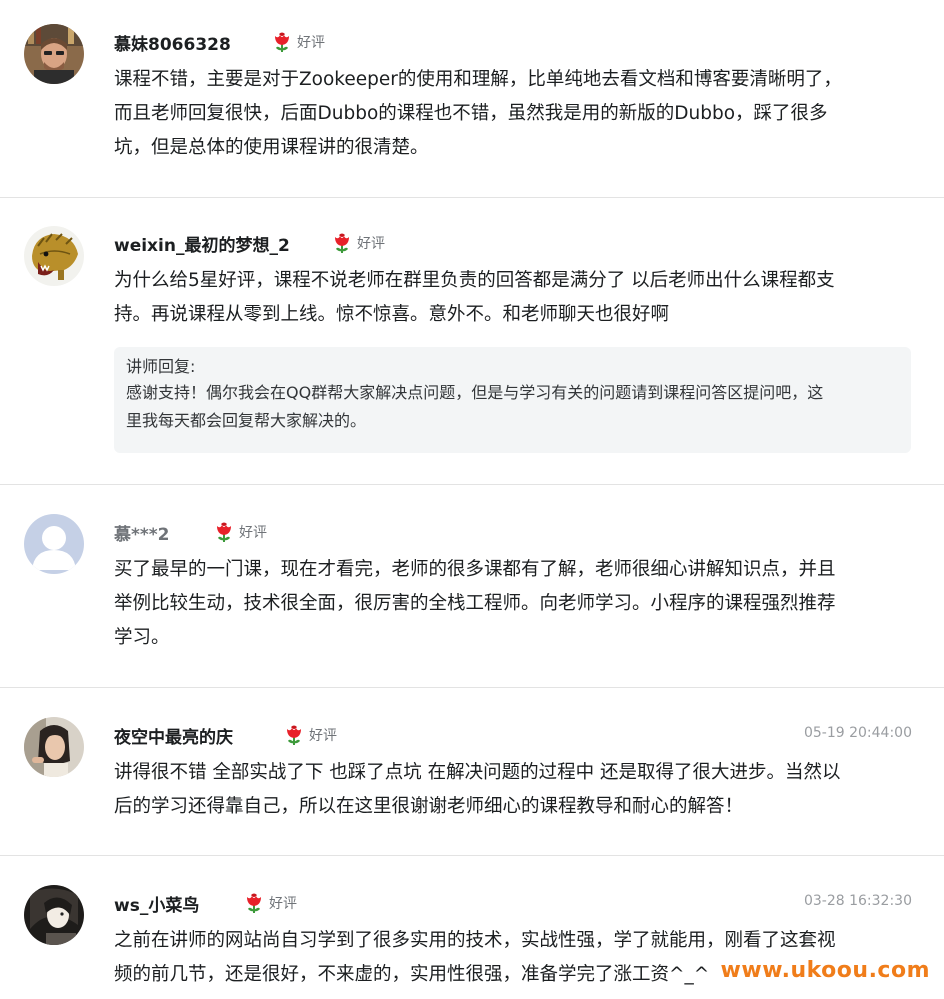 This screenshot has height=999, width=944. What do you see at coordinates (142, 532) in the screenshot?
I see `username: 慕***2` at bounding box center [142, 532].